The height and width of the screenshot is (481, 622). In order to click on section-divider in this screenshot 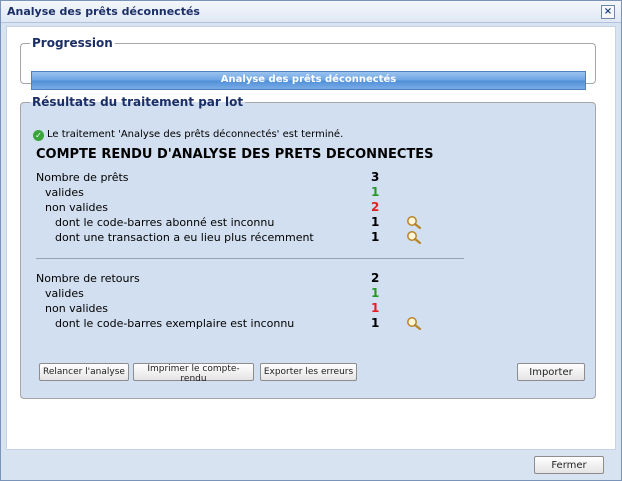, I will do `click(250, 258)`.